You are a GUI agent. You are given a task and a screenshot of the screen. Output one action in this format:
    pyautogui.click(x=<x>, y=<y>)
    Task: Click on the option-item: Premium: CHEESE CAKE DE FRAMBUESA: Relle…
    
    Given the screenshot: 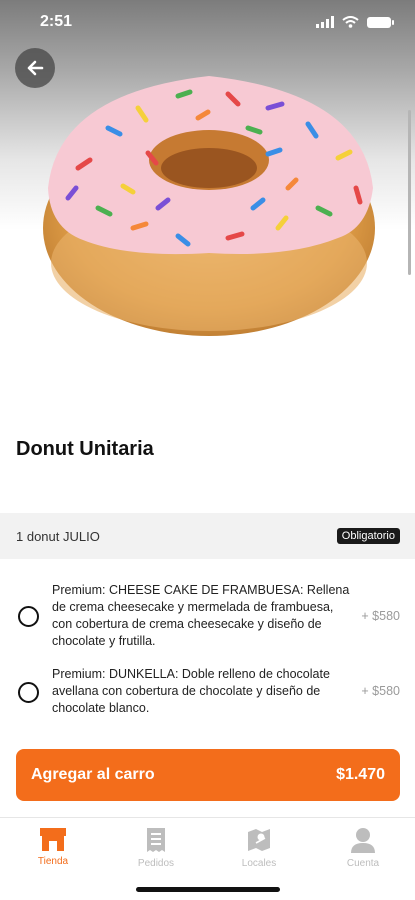 What is the action you would take?
    pyautogui.click(x=207, y=617)
    